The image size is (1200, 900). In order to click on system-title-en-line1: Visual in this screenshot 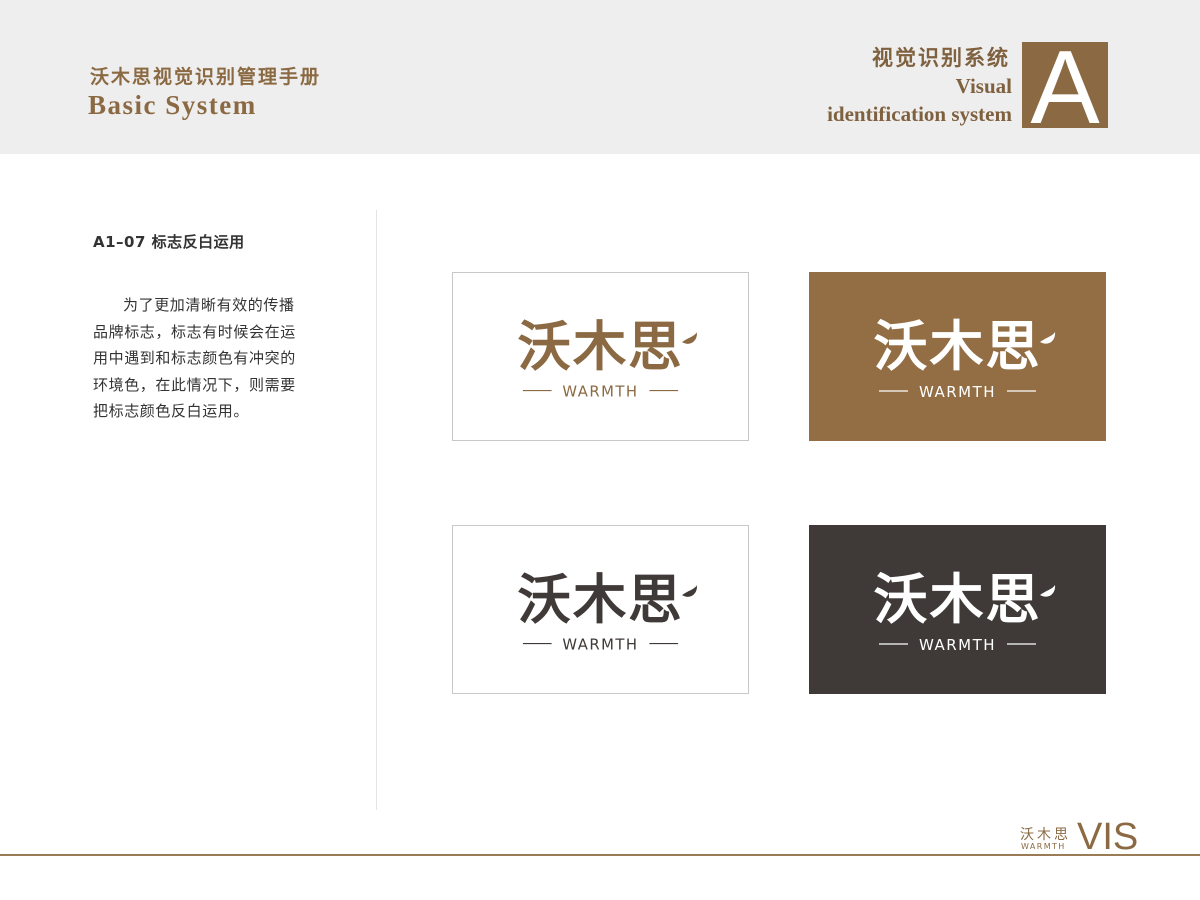, I will do `click(983, 86)`.